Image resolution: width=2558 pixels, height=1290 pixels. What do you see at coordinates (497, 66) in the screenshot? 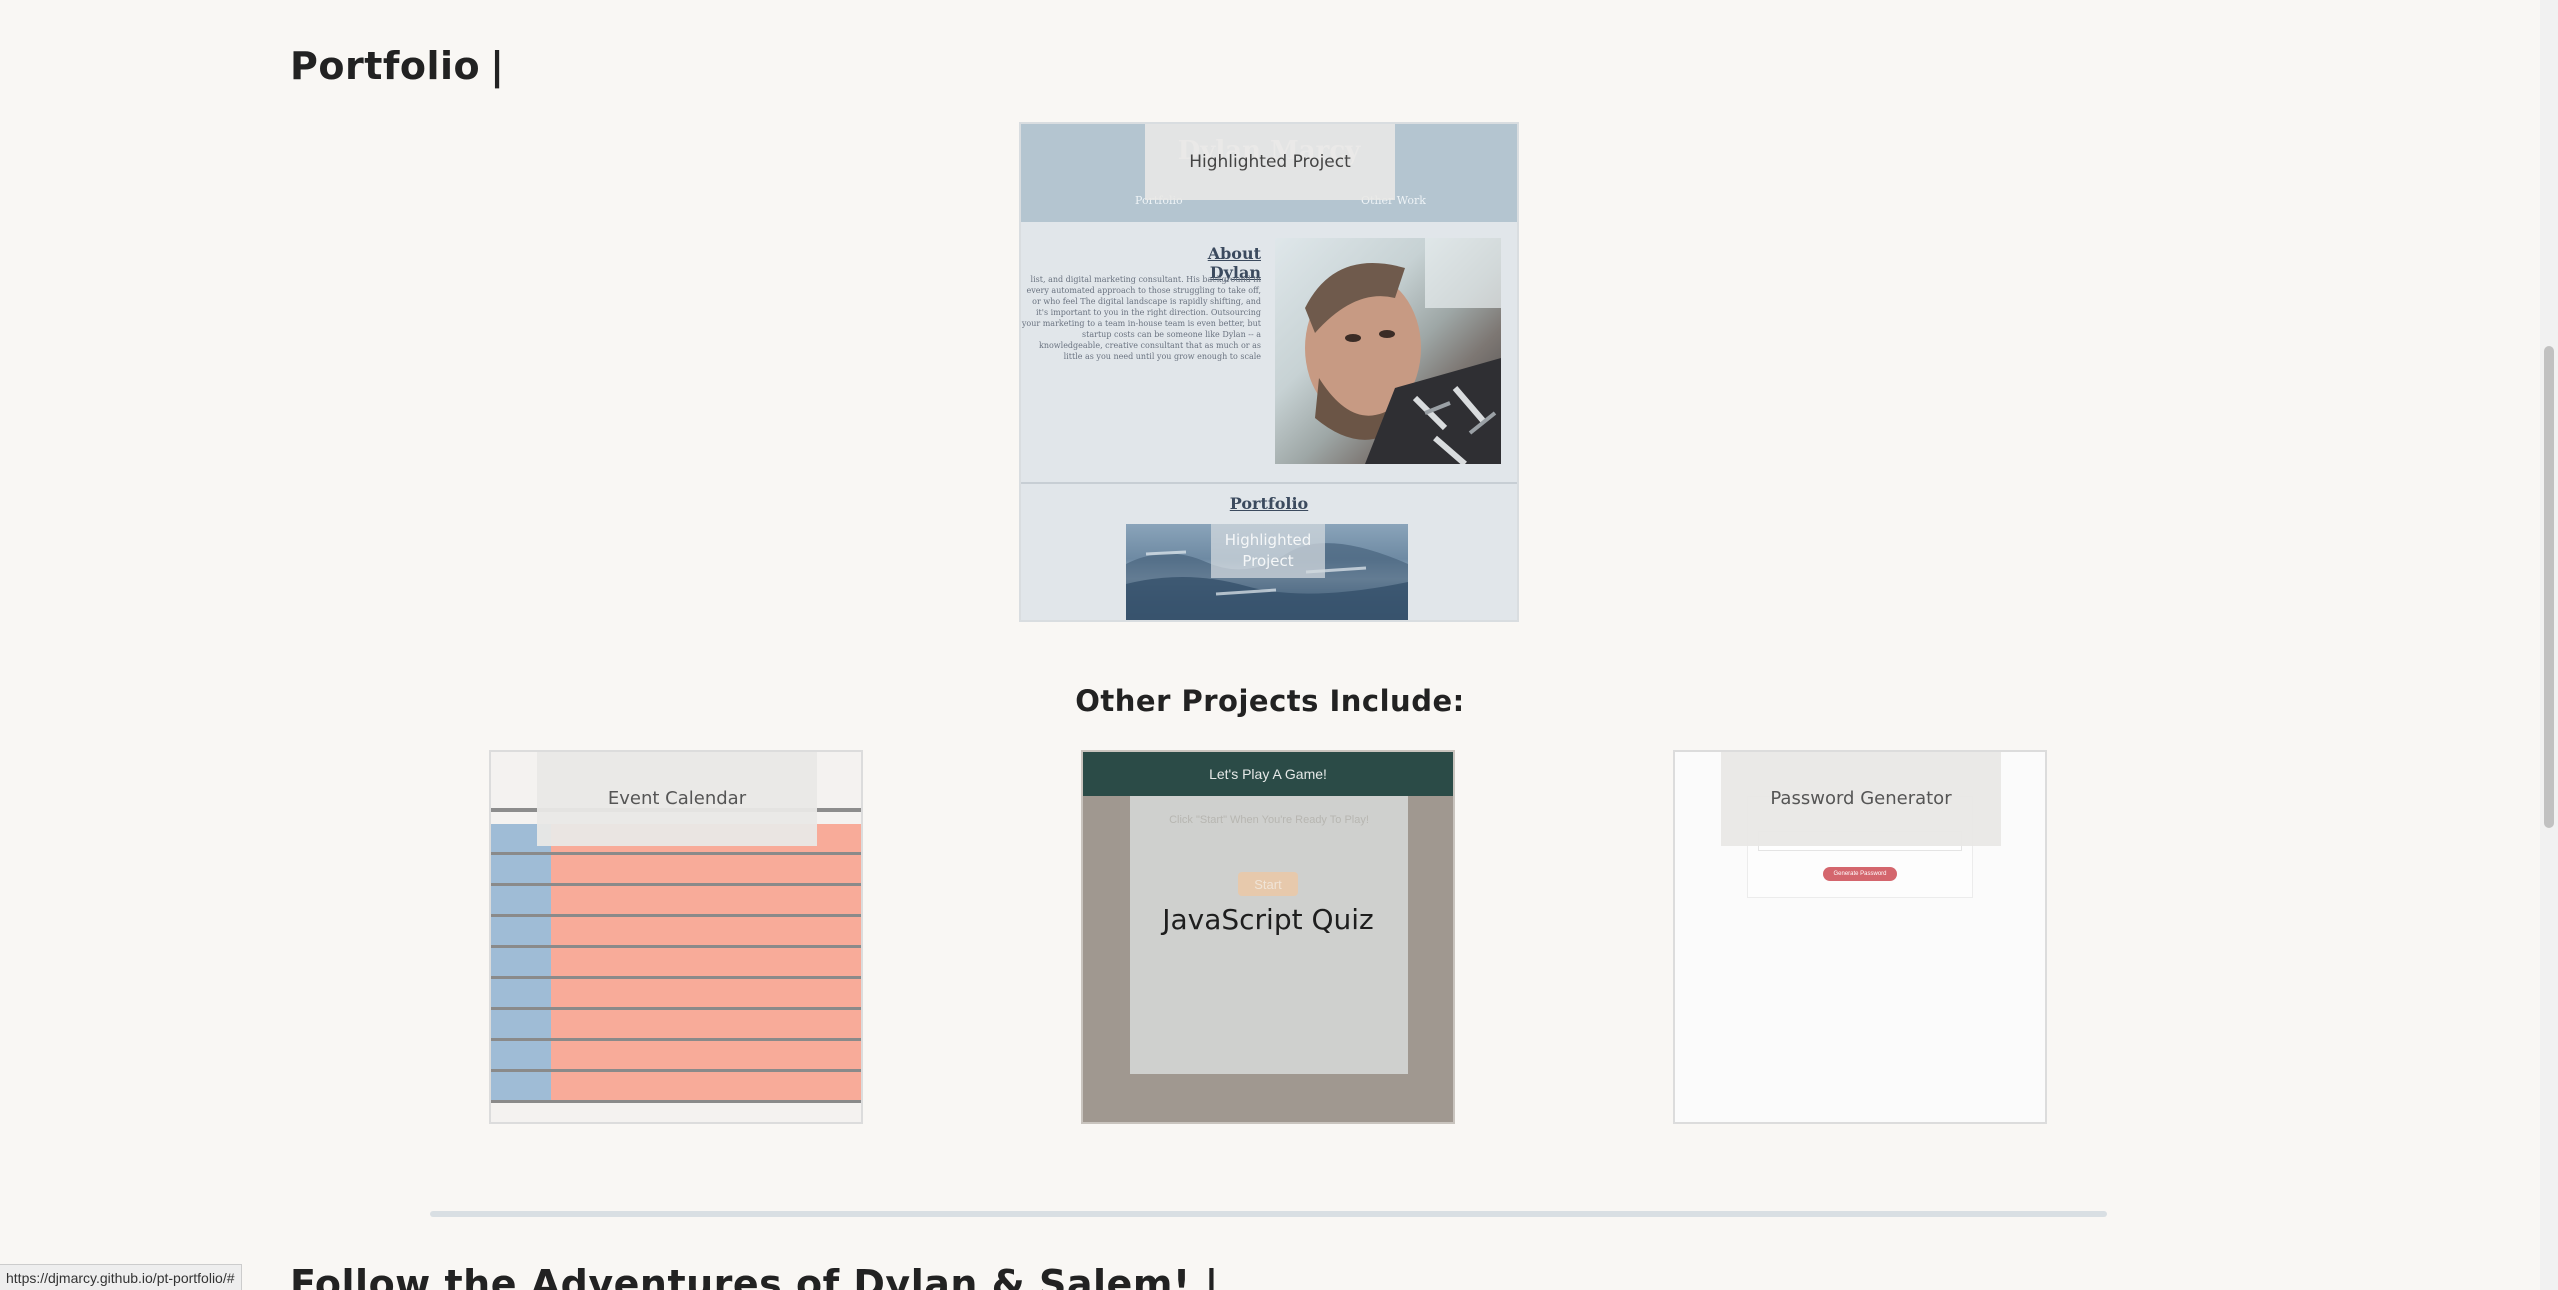
I see `heading-cursor: |` at bounding box center [497, 66].